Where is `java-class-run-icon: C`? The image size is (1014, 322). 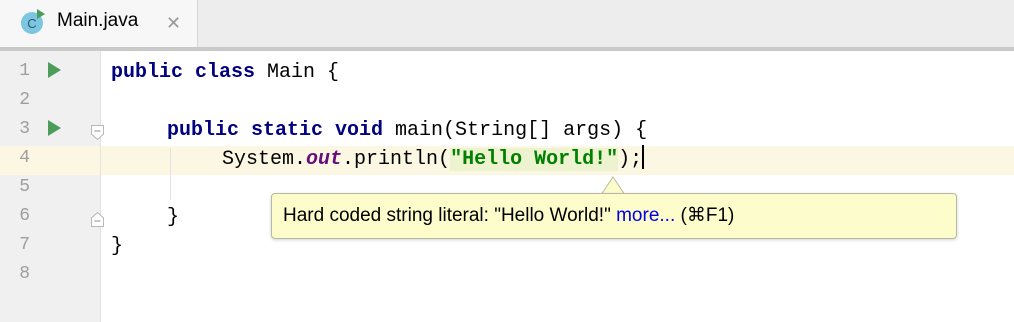 java-class-run-icon: C is located at coordinates (33, 21).